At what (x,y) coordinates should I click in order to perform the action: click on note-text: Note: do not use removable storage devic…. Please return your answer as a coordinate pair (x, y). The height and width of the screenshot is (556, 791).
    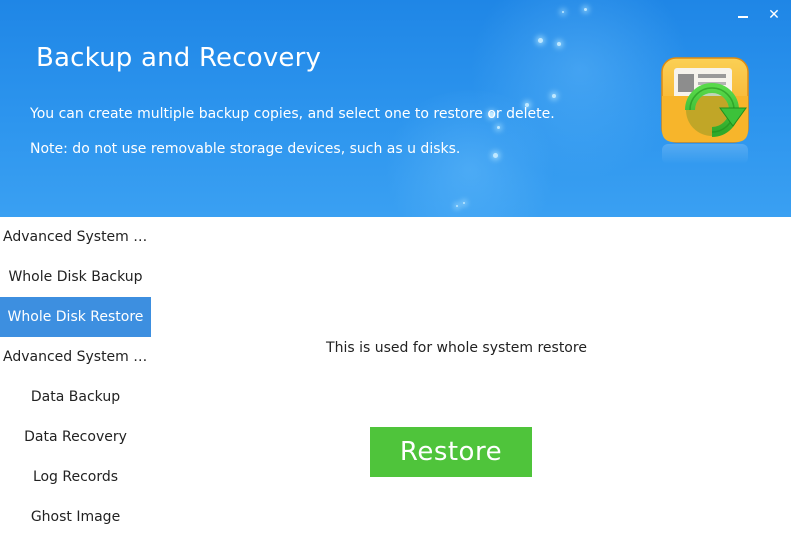
    Looking at the image, I should click on (245, 149).